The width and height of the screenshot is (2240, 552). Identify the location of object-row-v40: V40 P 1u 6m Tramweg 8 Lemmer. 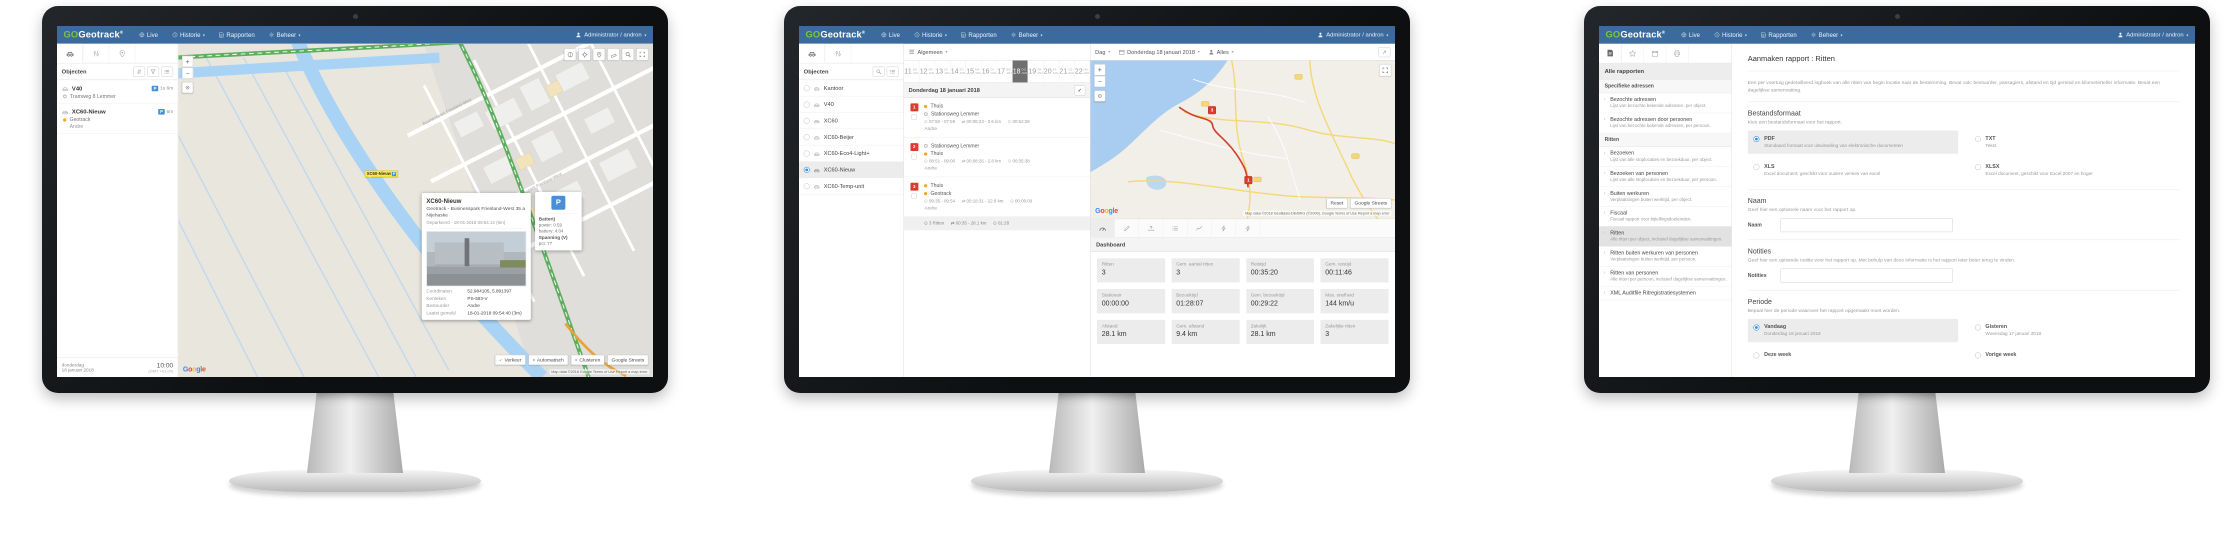
(117, 92).